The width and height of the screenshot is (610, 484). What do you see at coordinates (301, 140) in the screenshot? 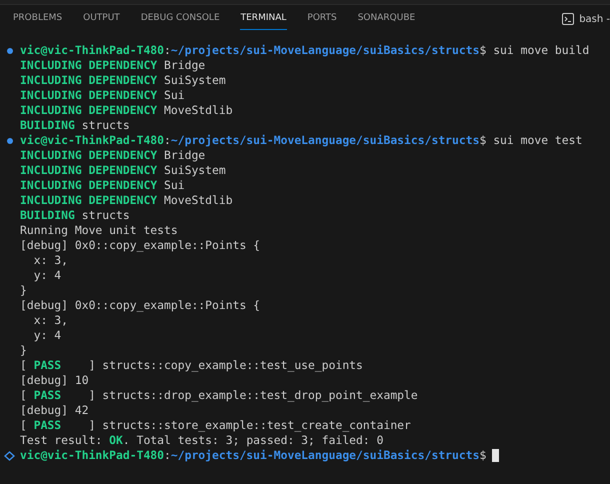
I see `prompt-line: vic@vic-ThinkPad-T480:~/projects/sui-MoveLanguage/suiBasics/structs$ sui move test` at bounding box center [301, 140].